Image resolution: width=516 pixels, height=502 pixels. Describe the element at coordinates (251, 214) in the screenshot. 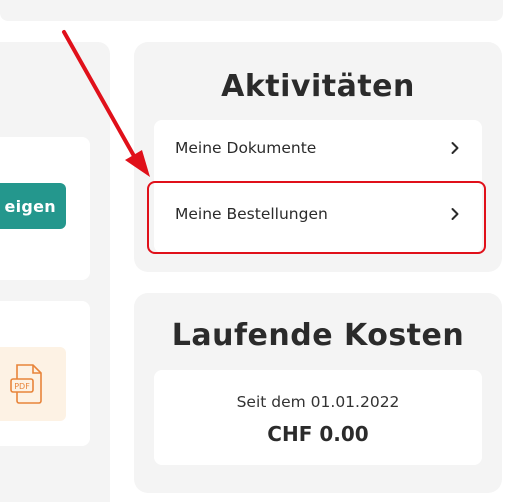

I see `activity-item-label: Meine Bestellungen` at that location.